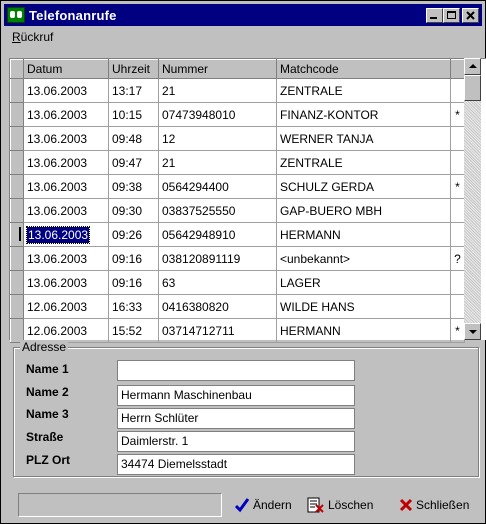  I want to click on table-row: 12.06.2003 15:52 03714712711 HERMANN *, so click(237, 330).